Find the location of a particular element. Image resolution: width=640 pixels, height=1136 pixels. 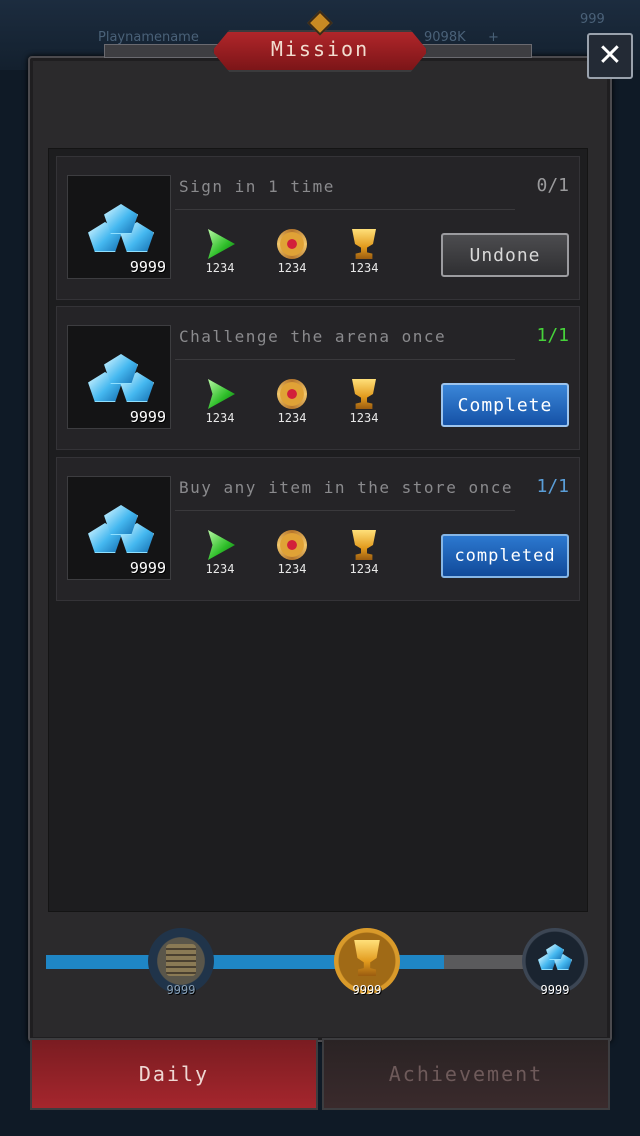

daily-progress-bar is located at coordinates (301, 962).